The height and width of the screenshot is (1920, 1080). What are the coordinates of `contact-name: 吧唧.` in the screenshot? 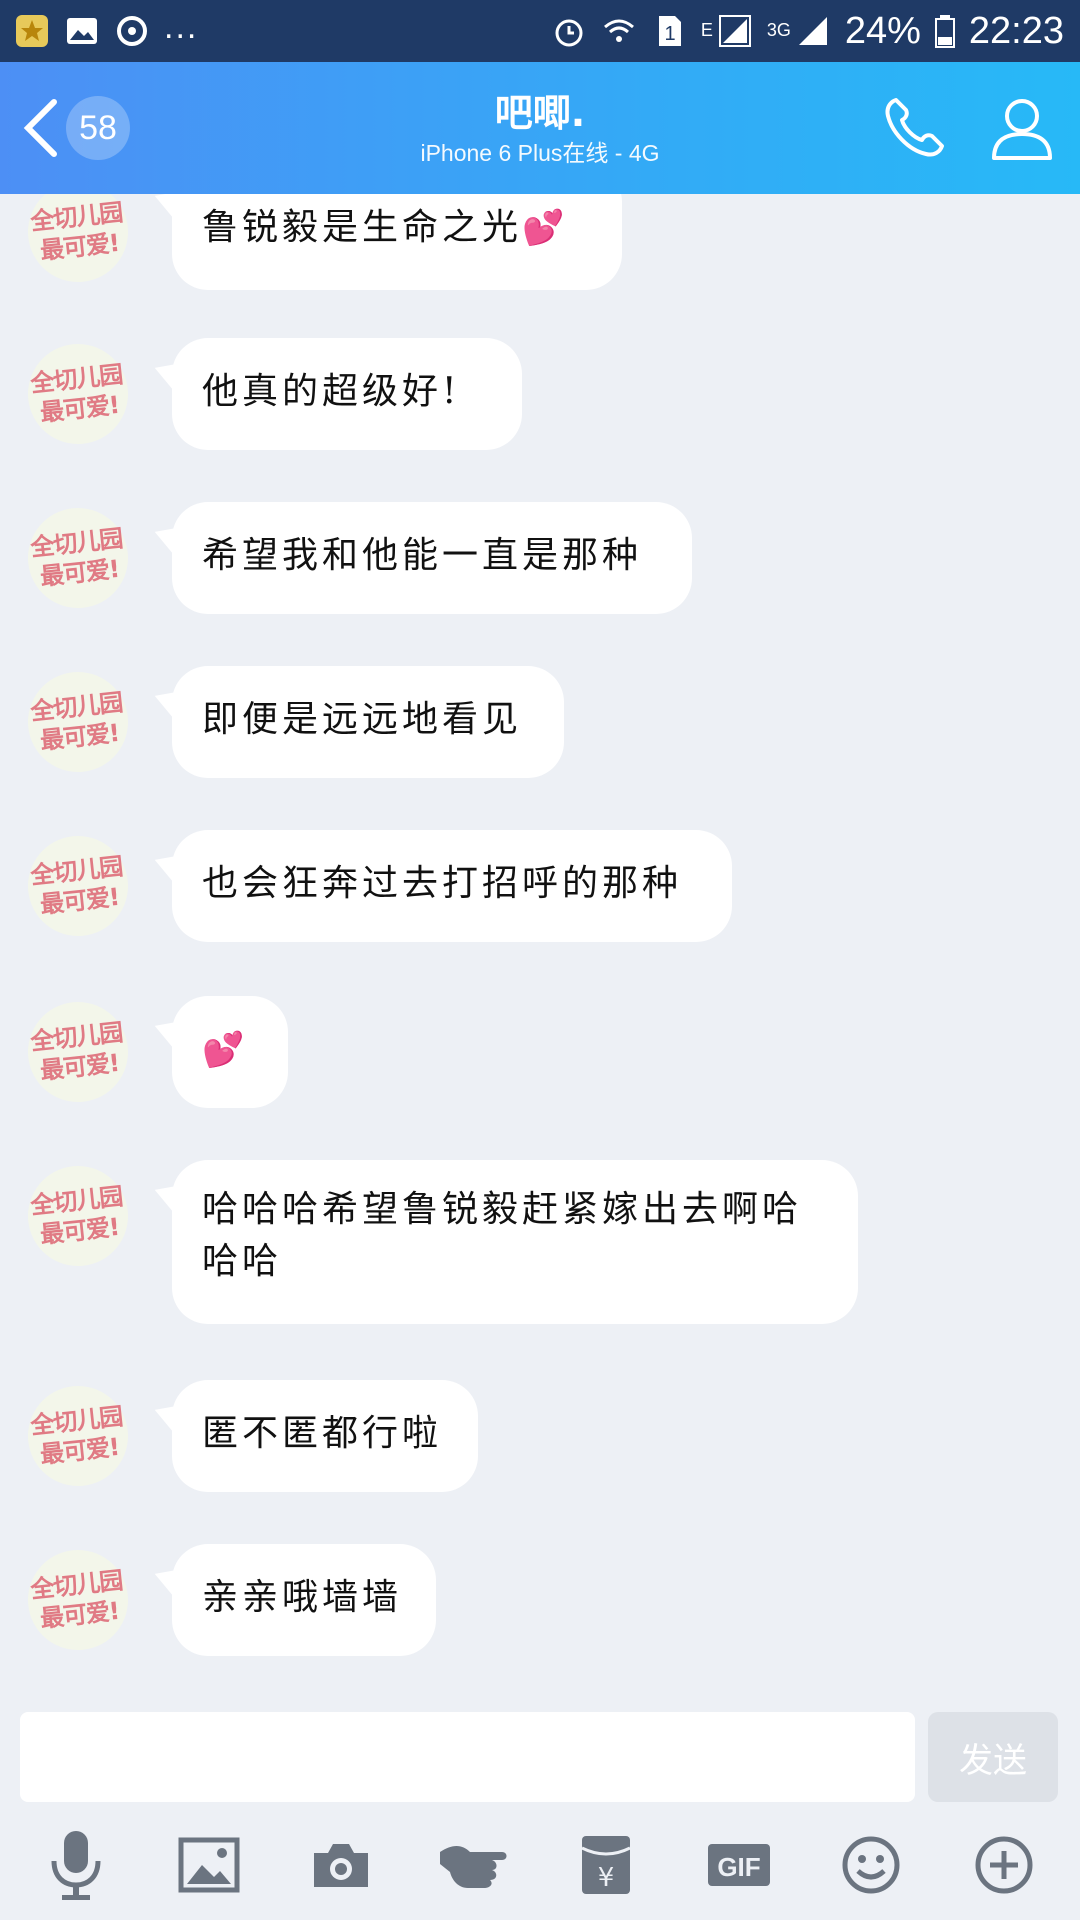 It's located at (540, 113).